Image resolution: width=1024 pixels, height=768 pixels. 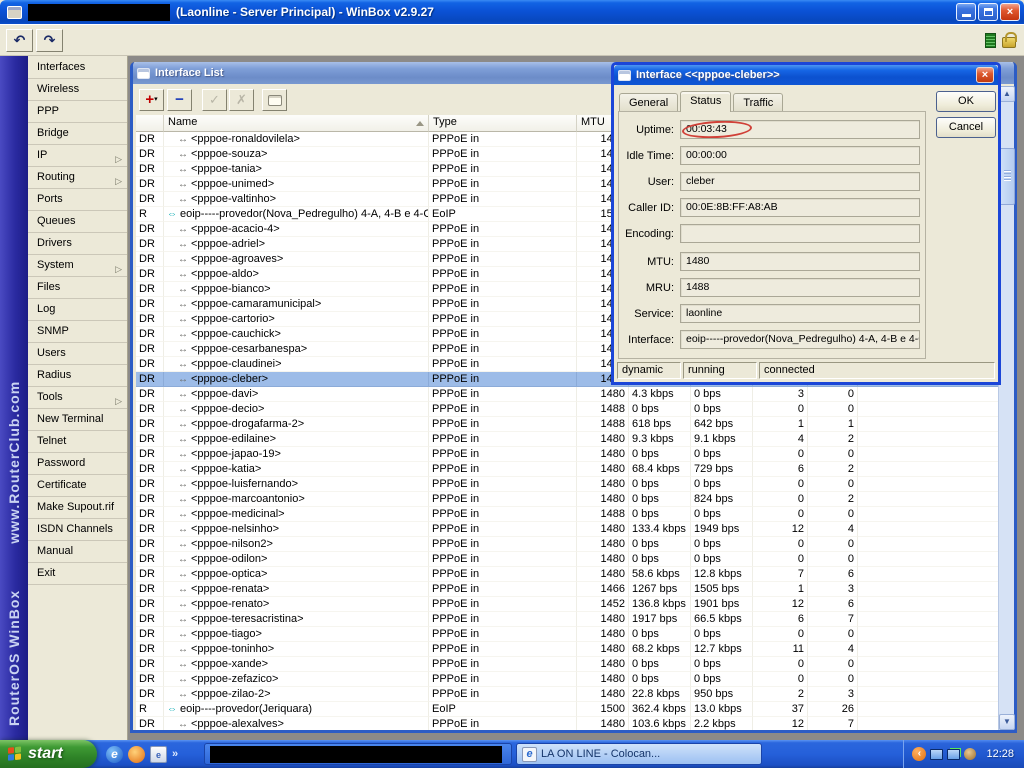 I want to click on sidebar-item-interfaces: Interfaces, so click(x=77, y=68).